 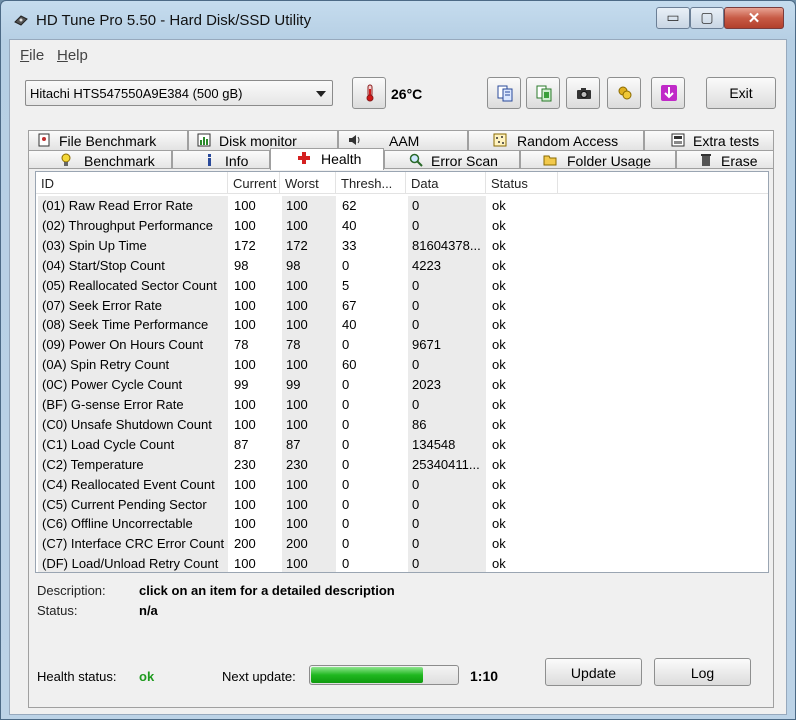 I want to click on tab-random-access: Random Access, so click(x=556, y=140).